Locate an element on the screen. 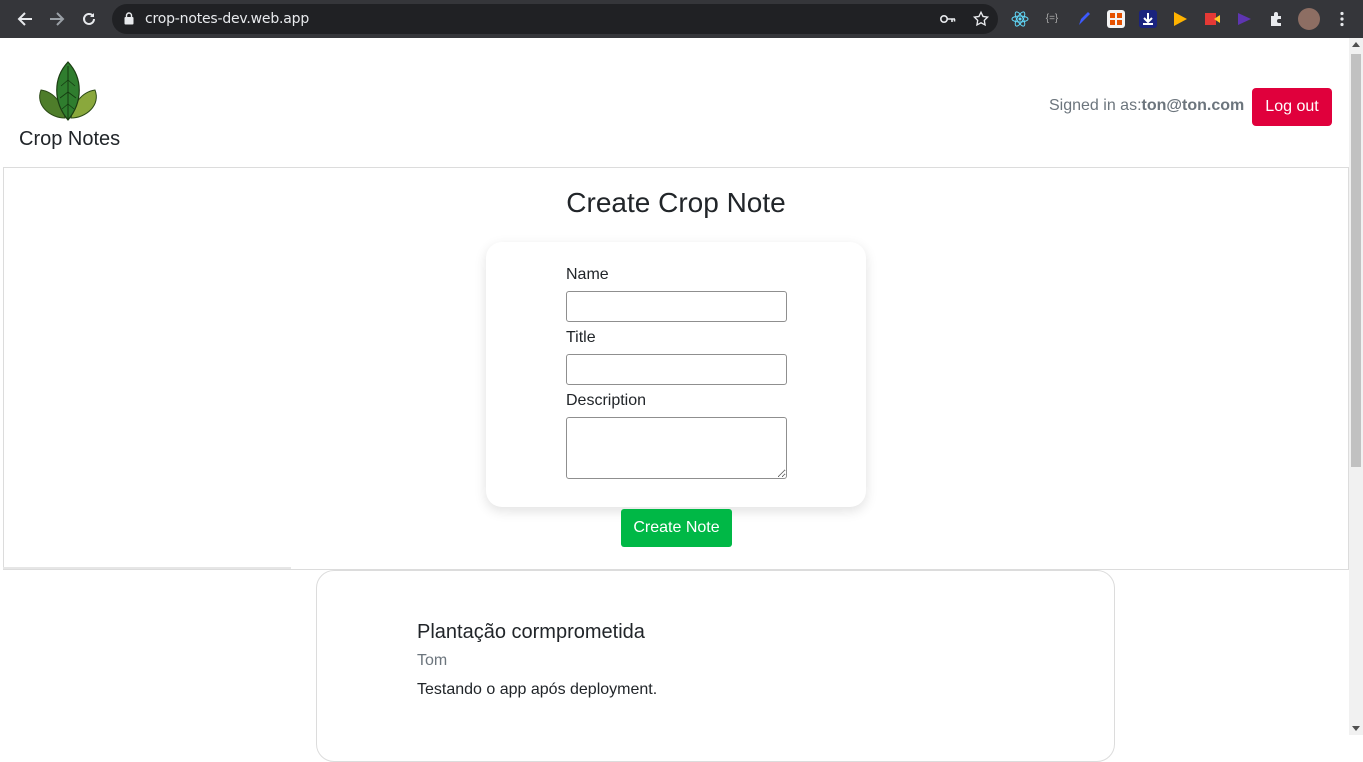 This screenshot has height=762, width=1363. browser-toolbar: crop-notes-dev.web.app {=} is located at coordinates (681, 19).